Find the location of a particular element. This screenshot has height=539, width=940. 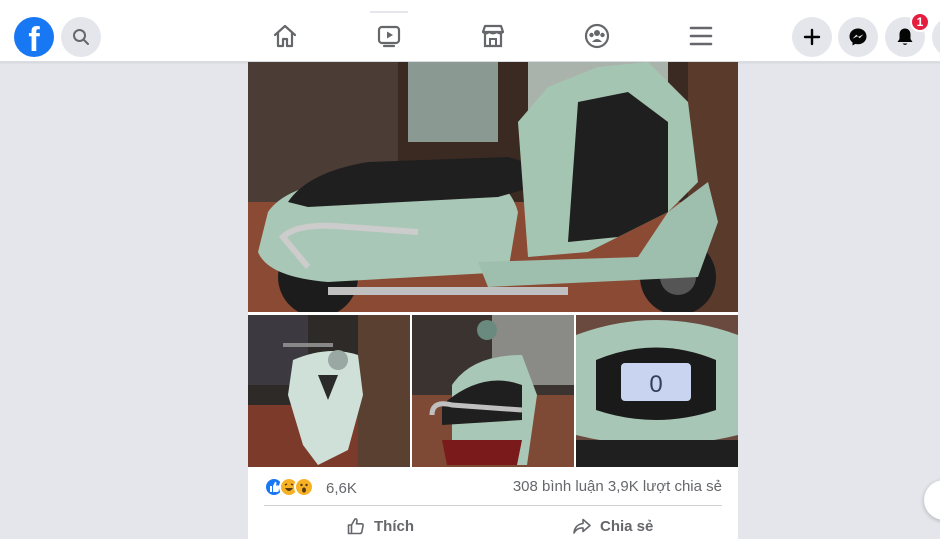

video-icon is located at coordinates (389, 36).